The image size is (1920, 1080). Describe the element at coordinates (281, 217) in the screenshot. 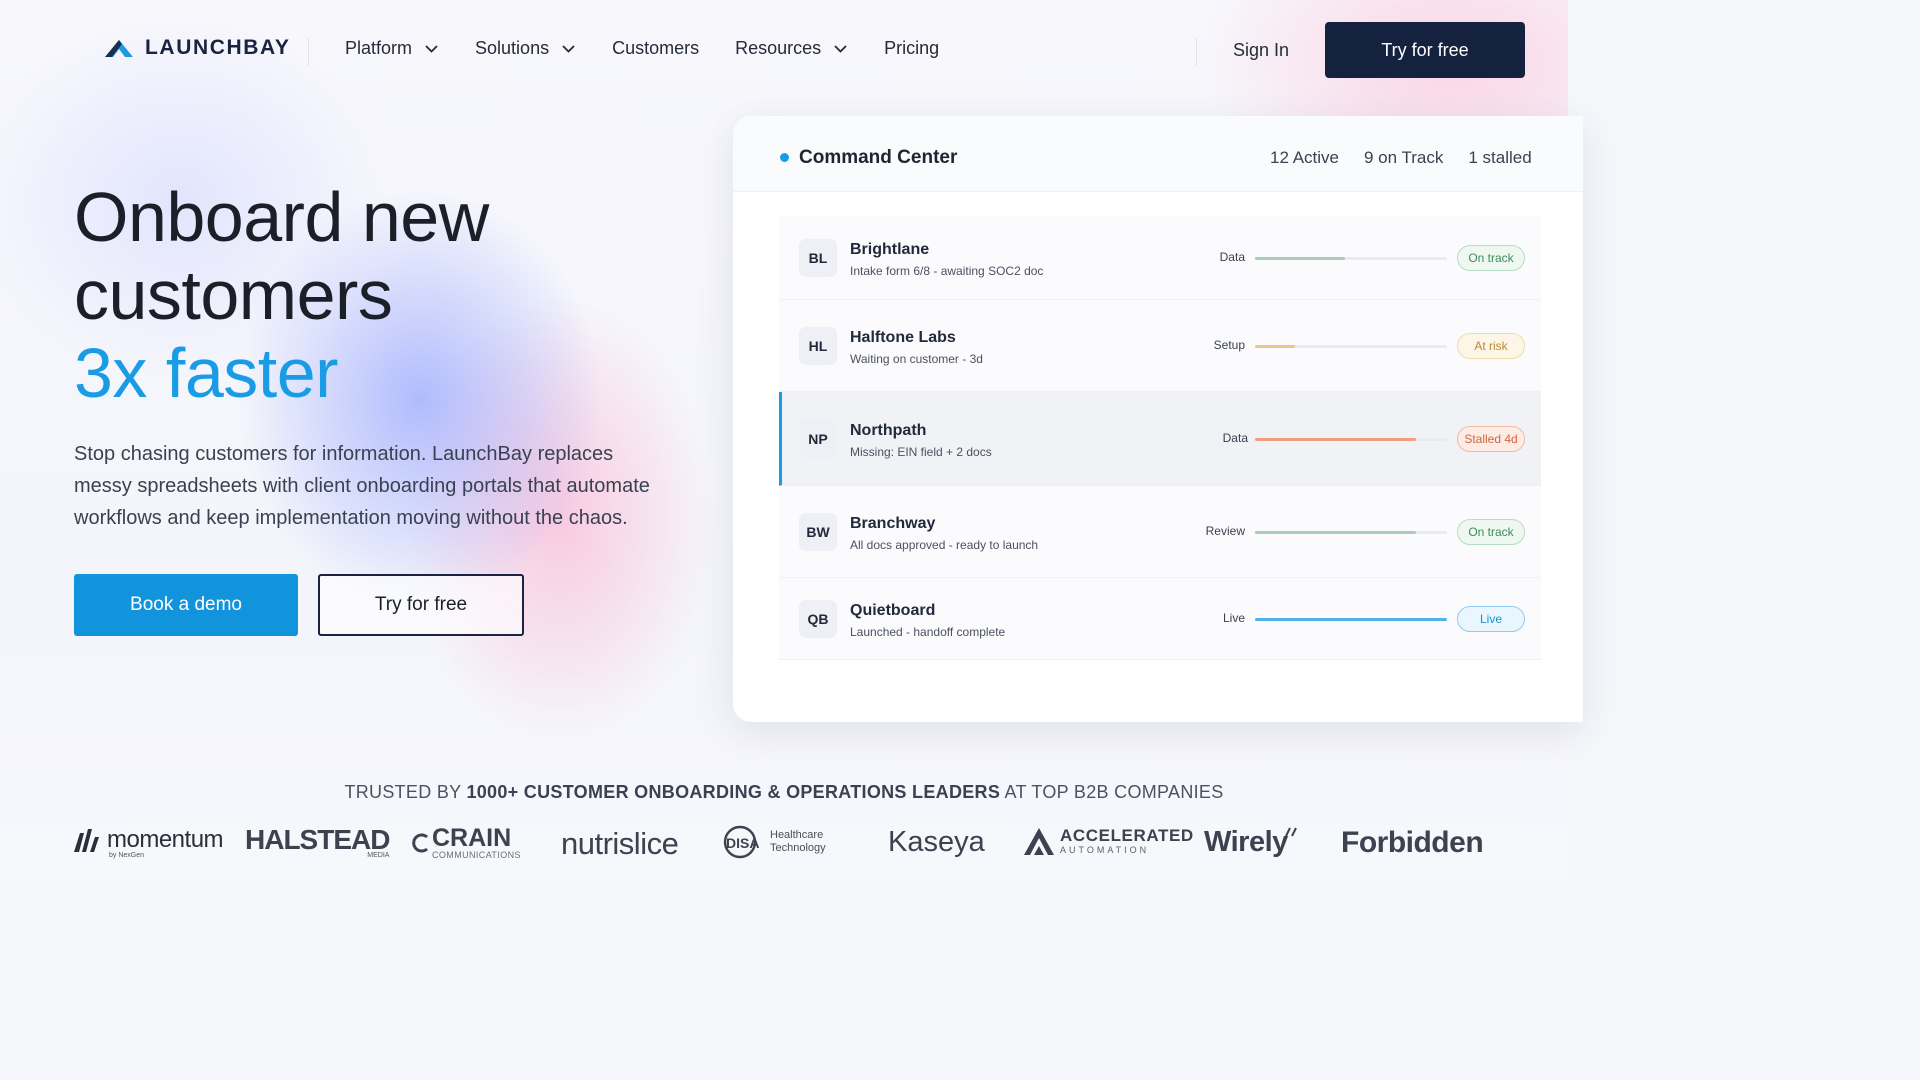

I see `hero-title-line: Onboard new` at that location.